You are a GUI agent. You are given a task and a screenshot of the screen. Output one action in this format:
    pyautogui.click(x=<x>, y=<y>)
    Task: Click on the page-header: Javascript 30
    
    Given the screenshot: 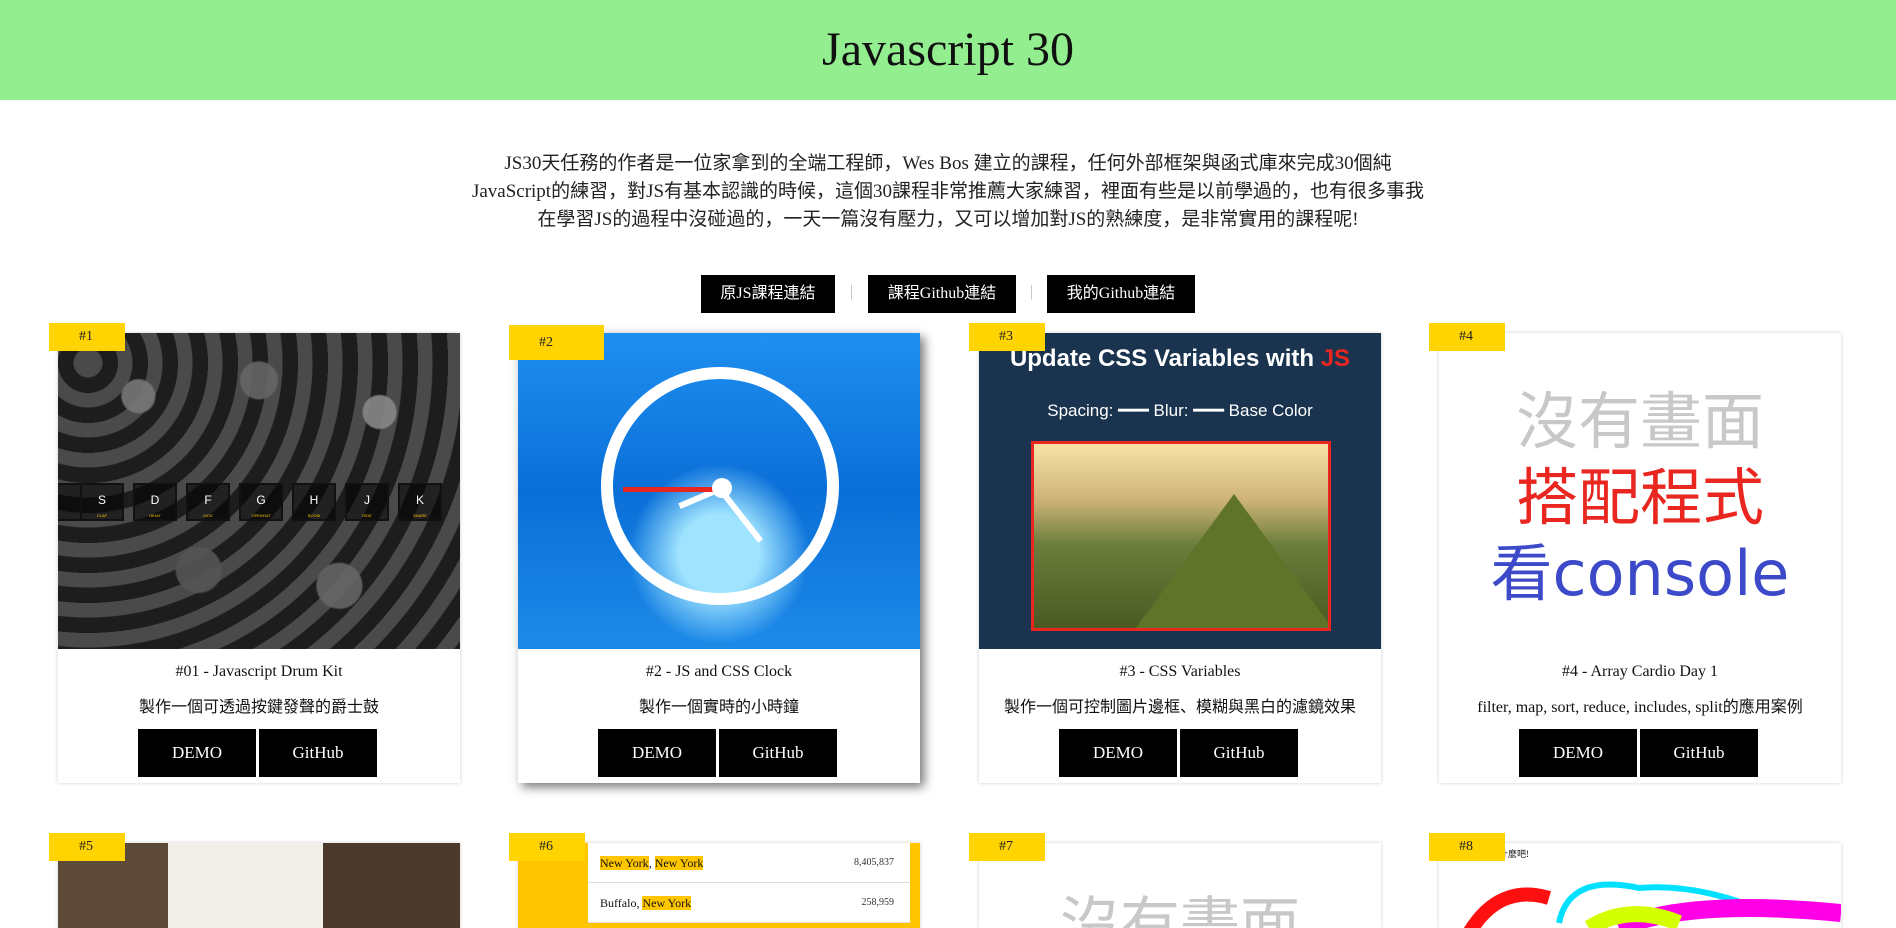 What is the action you would take?
    pyautogui.click(x=948, y=50)
    